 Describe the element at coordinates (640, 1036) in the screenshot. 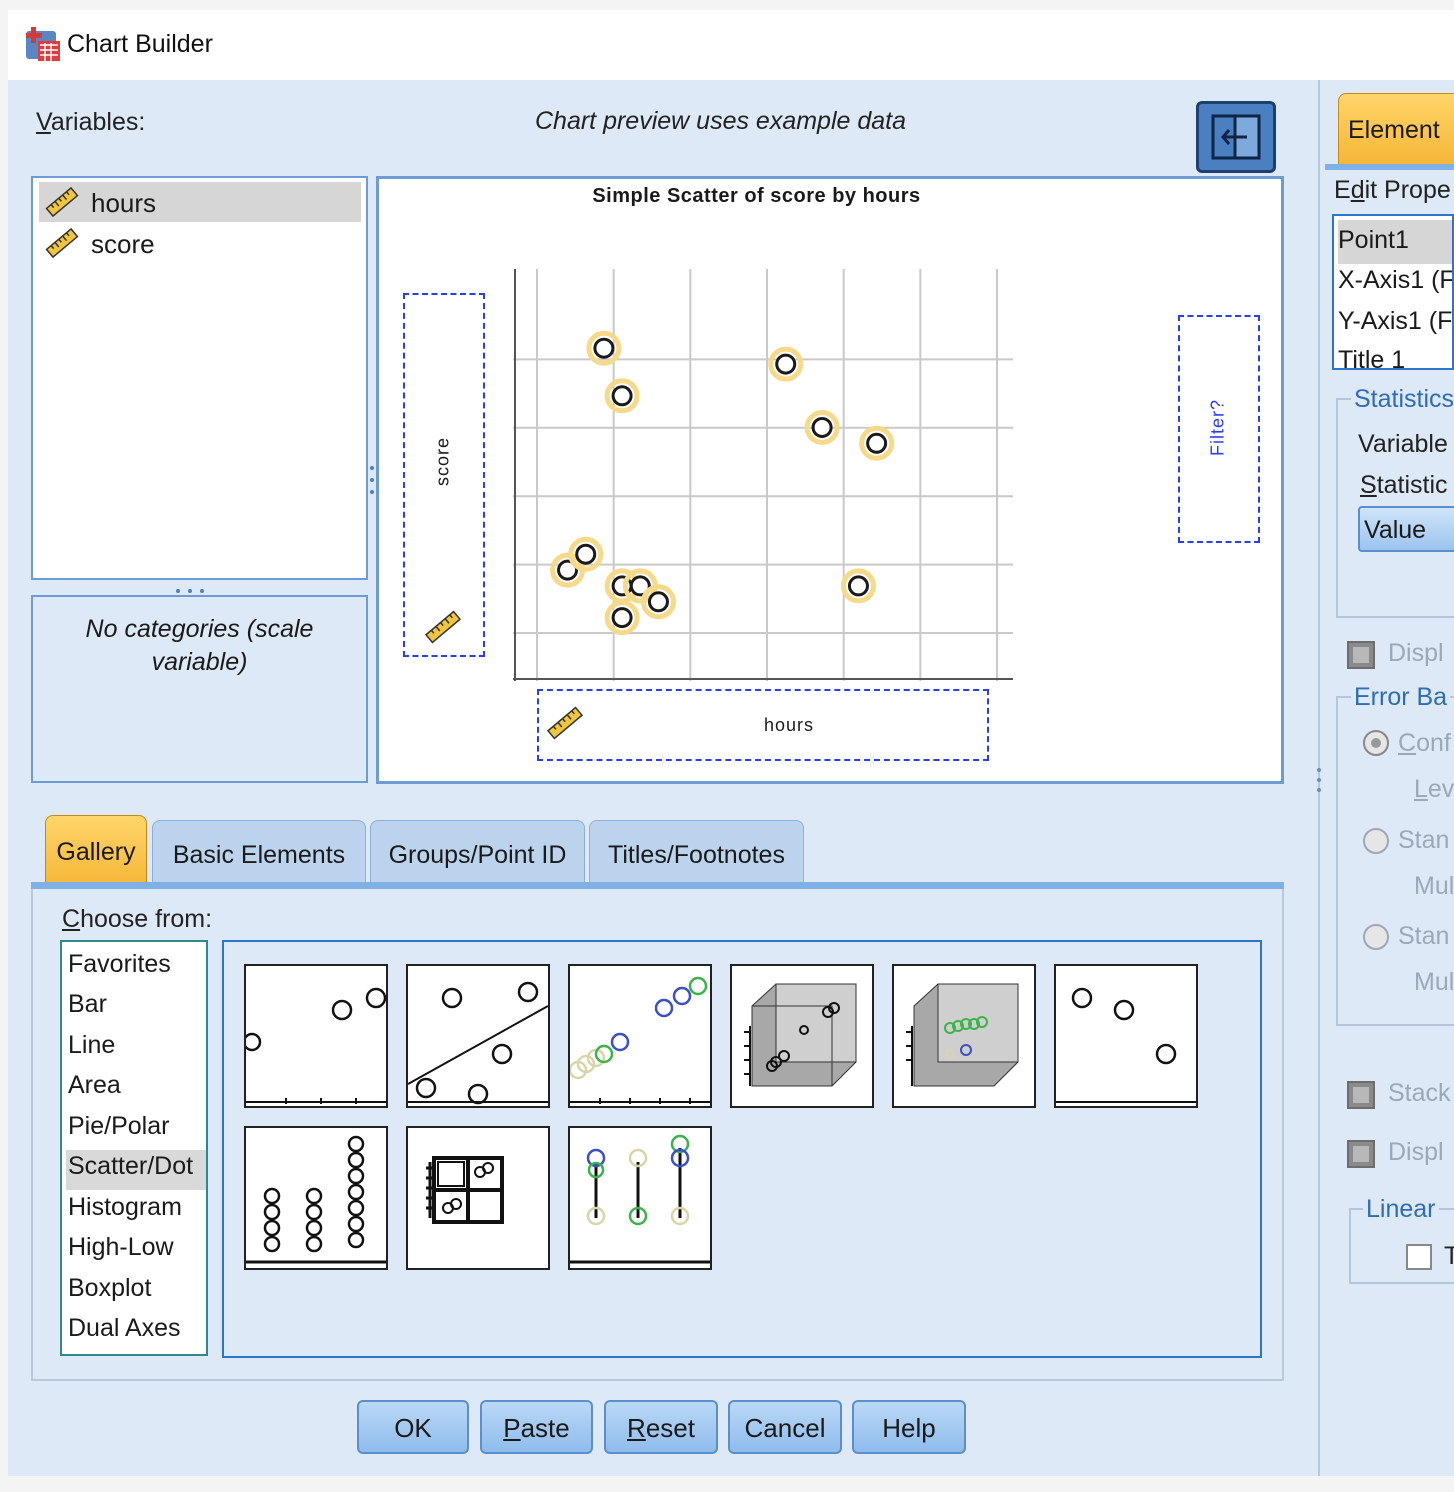

I see `grouped-scatter-thumbnail` at that location.